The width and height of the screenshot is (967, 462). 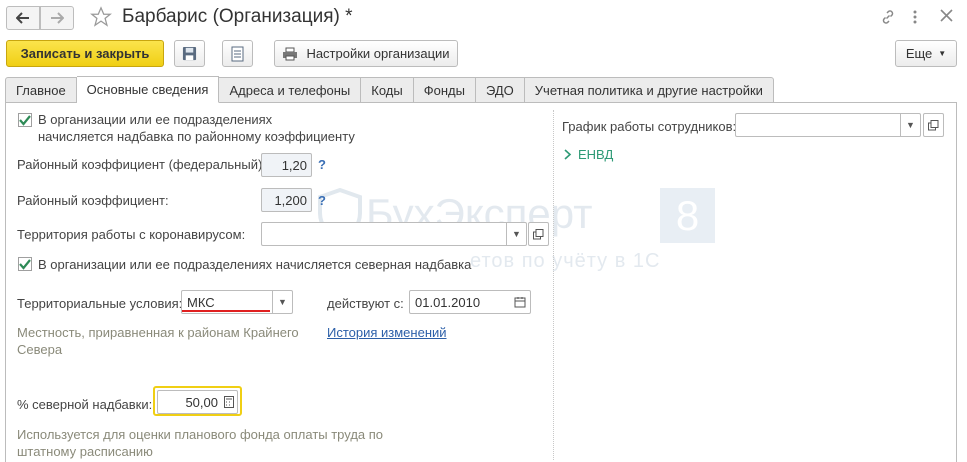 What do you see at coordinates (687, 215) in the screenshot?
I see `watermark-badge: 8` at bounding box center [687, 215].